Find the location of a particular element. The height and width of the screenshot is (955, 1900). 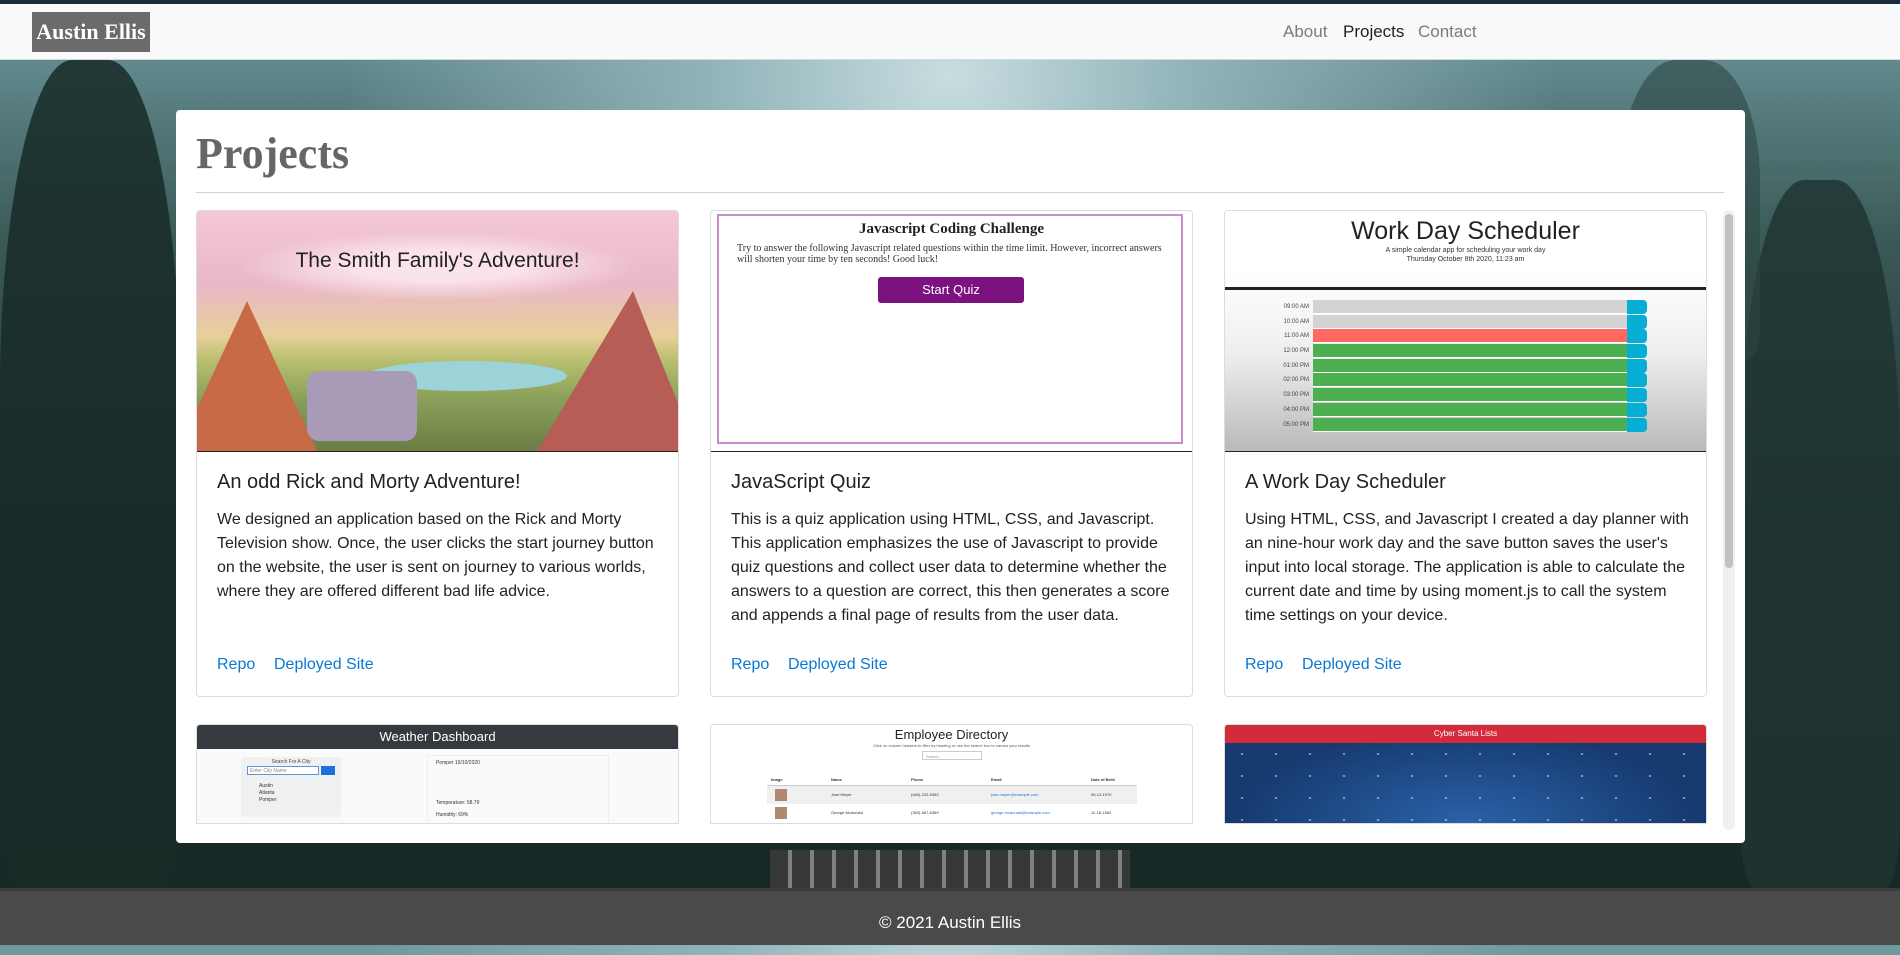

nav-contact: Contact is located at coordinates (1447, 32).